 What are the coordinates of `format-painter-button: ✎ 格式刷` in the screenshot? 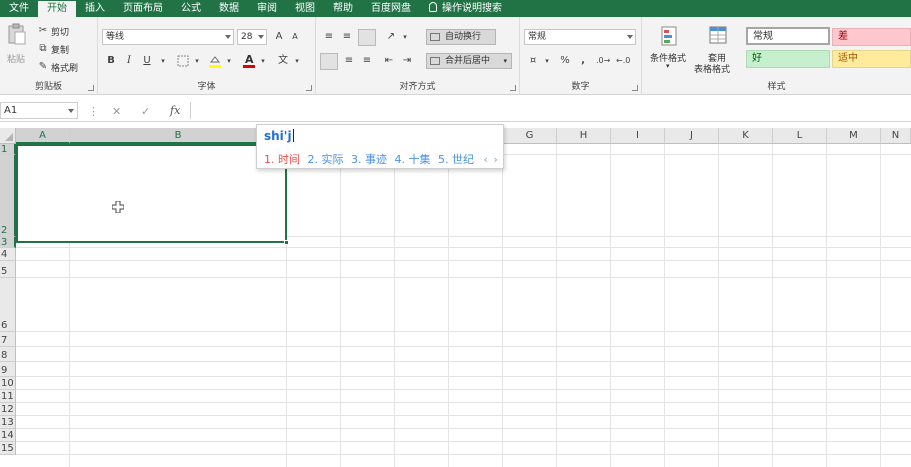 It's located at (64, 67).